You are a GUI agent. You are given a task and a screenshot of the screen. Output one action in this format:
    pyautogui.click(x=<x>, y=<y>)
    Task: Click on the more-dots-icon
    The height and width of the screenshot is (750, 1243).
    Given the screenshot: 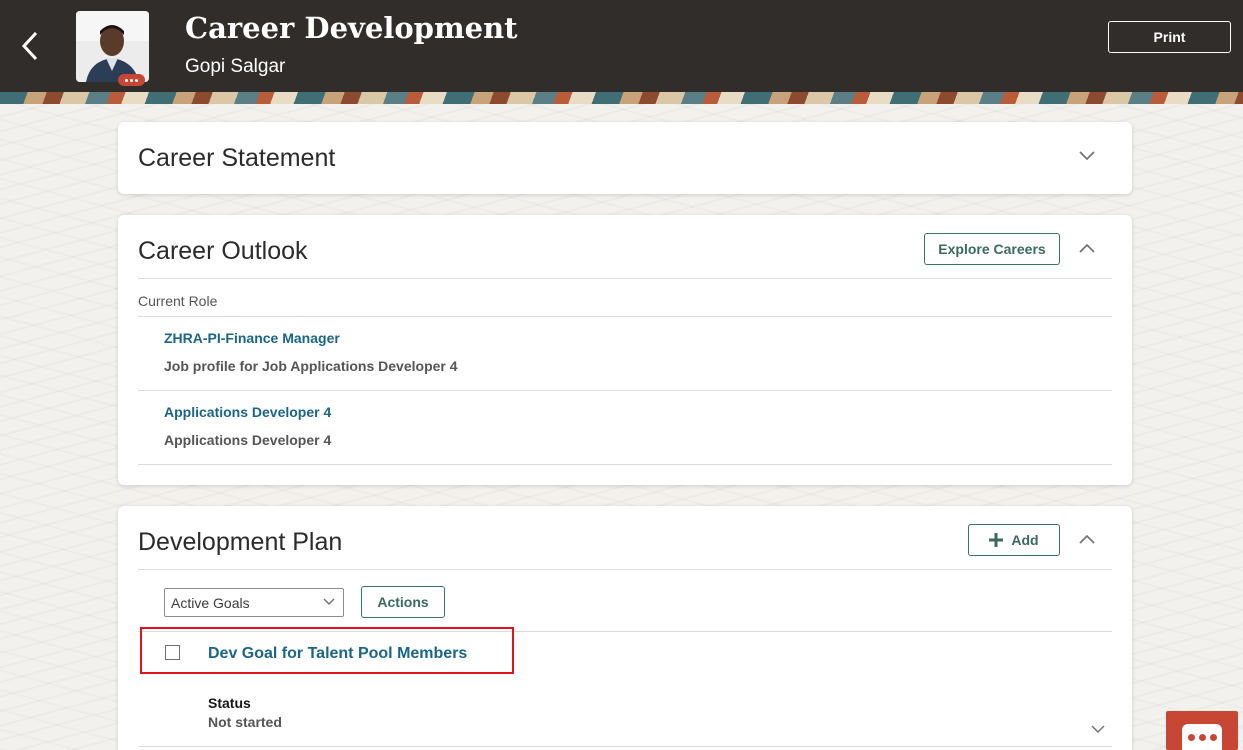 What is the action you would take?
    pyautogui.click(x=126, y=80)
    